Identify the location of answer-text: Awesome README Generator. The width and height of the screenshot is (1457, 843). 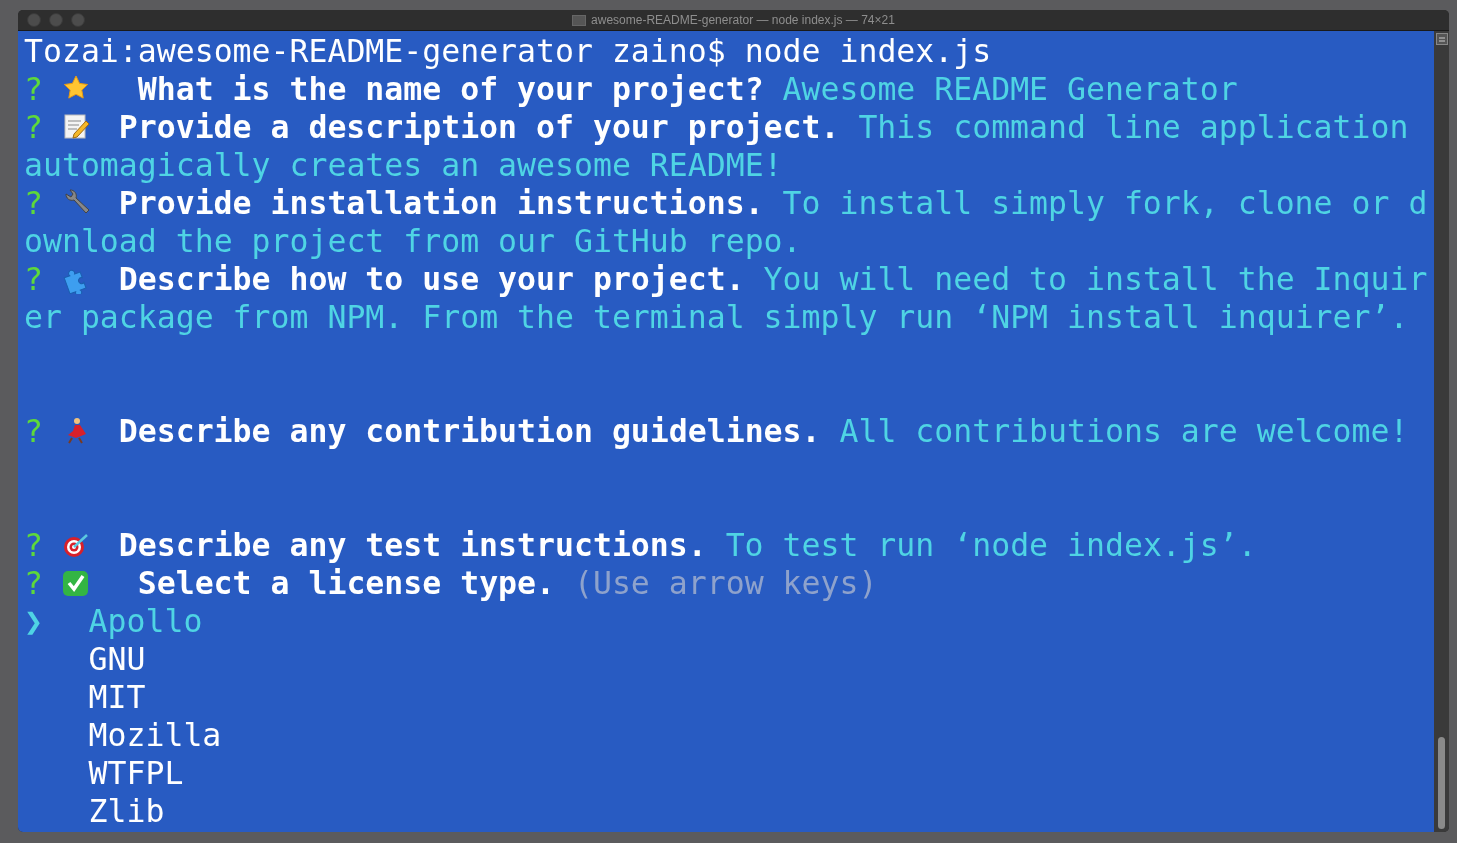
(1010, 89).